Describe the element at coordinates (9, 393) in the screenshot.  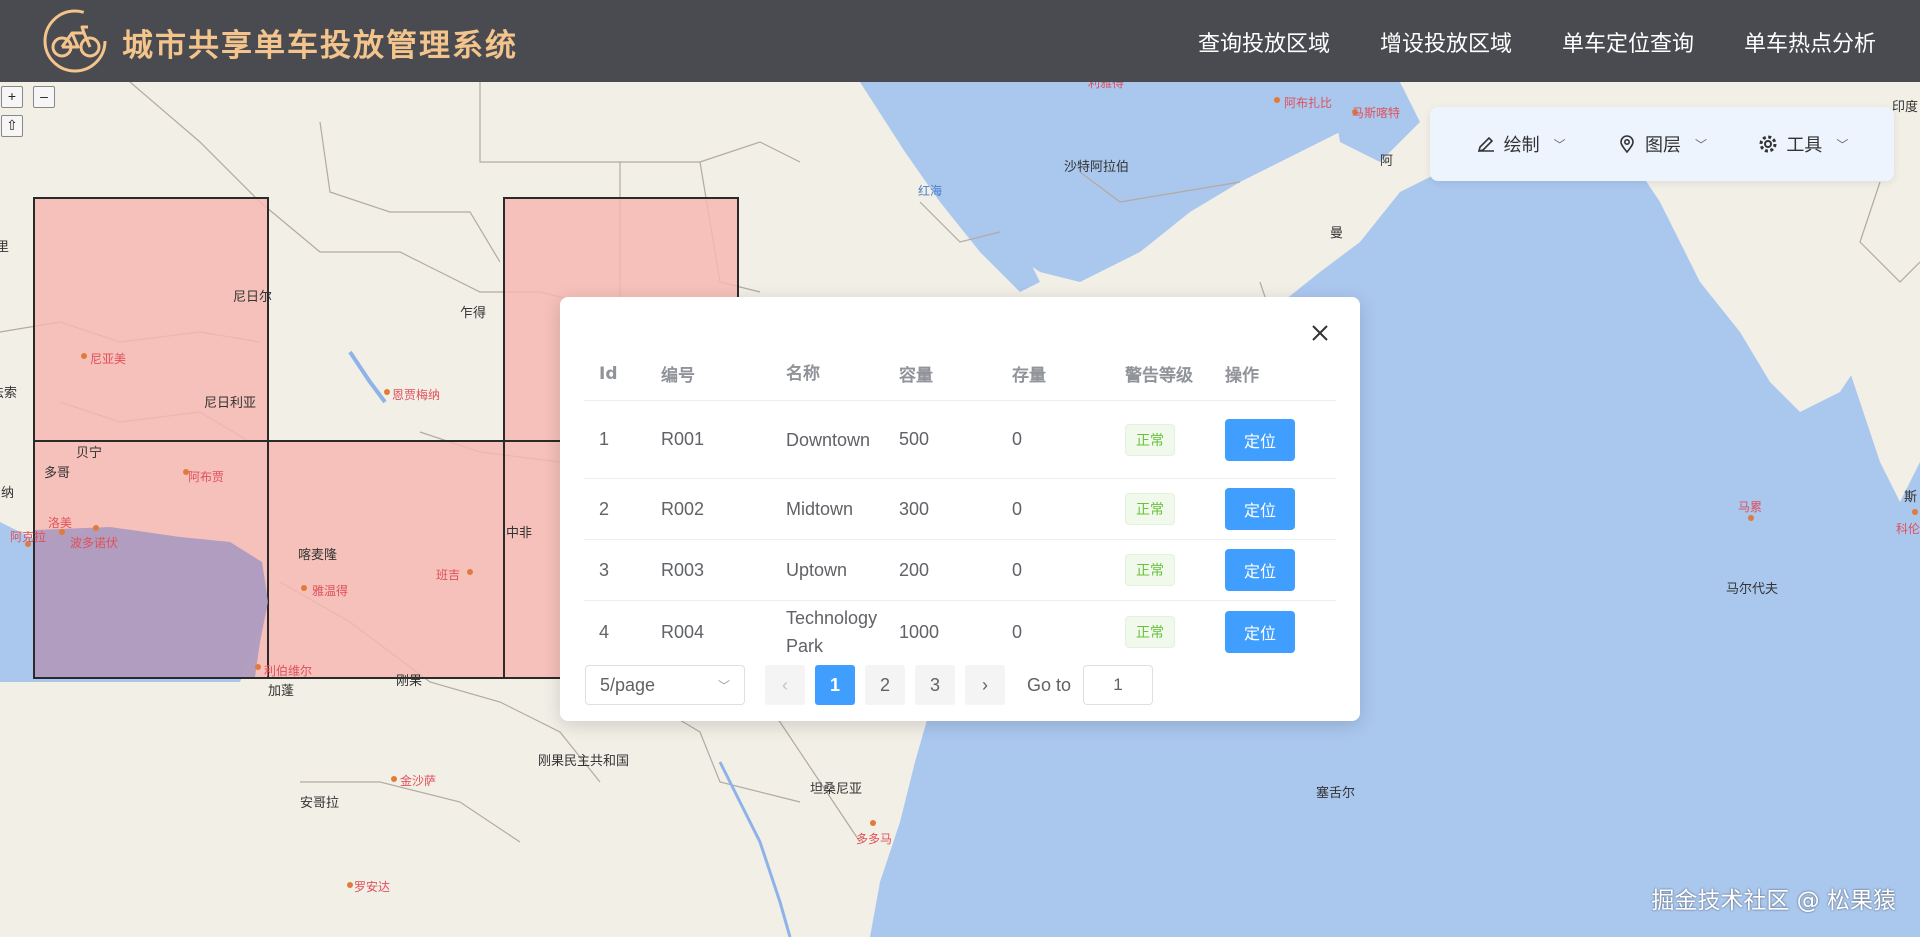
I see `map-label: 布基纳法索` at that location.